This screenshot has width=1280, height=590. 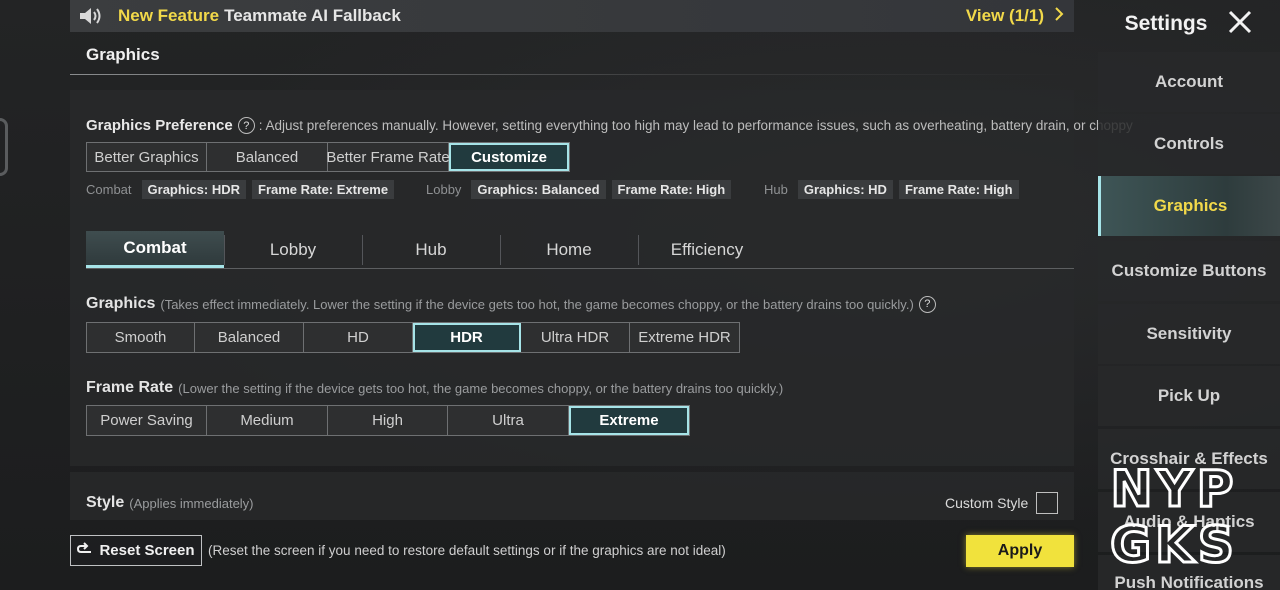 I want to click on summary-combat: Combat Graphics: HDR Frame Rate: Extreme, so click(x=240, y=189).